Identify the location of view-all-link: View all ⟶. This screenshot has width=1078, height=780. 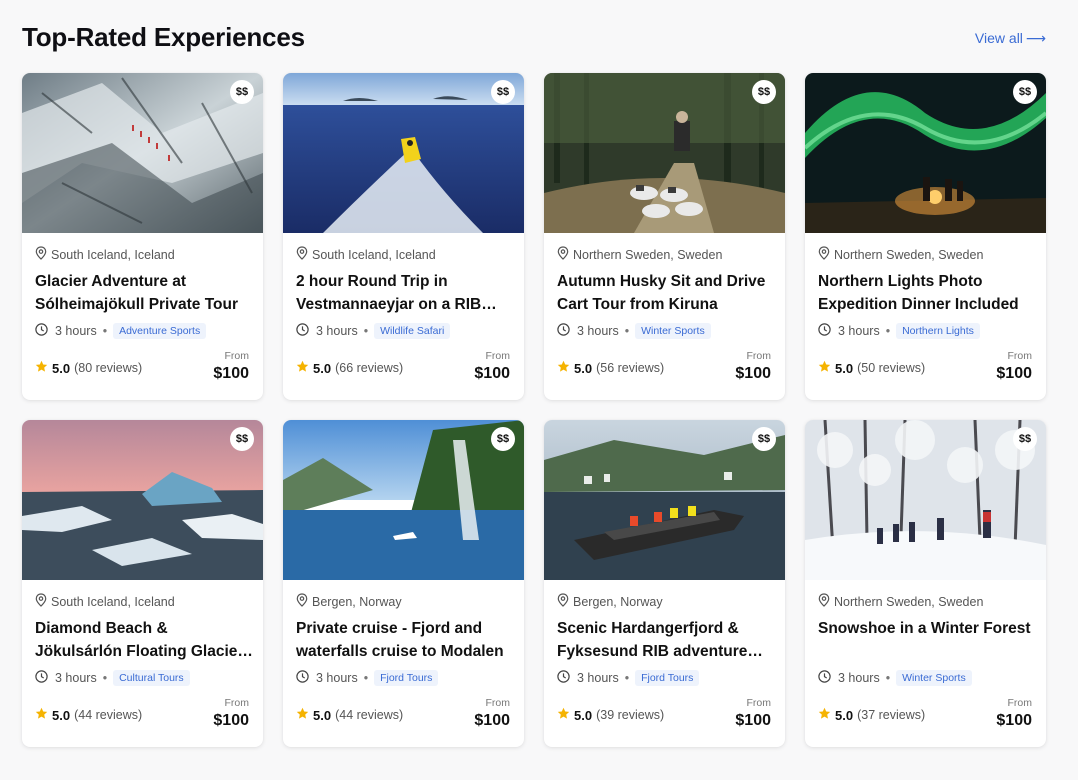
(1010, 38).